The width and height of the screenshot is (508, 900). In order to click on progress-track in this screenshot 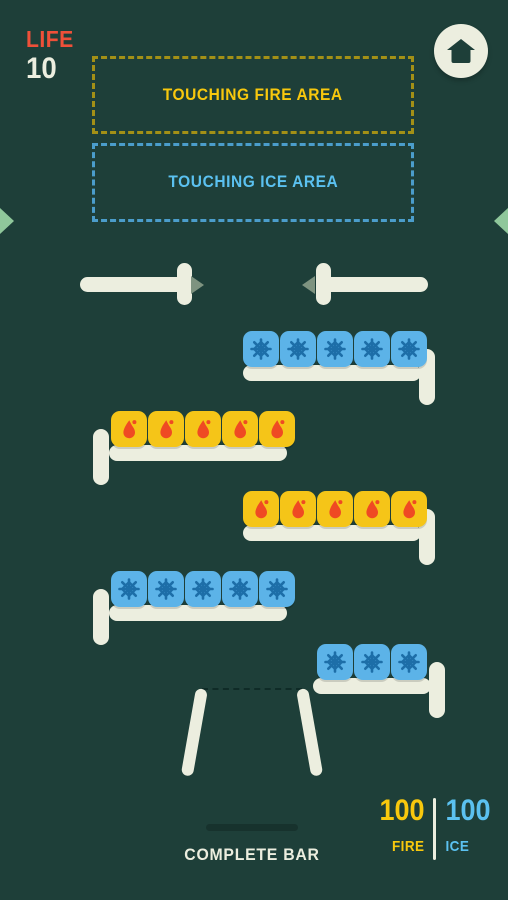, I will do `click(252, 827)`.